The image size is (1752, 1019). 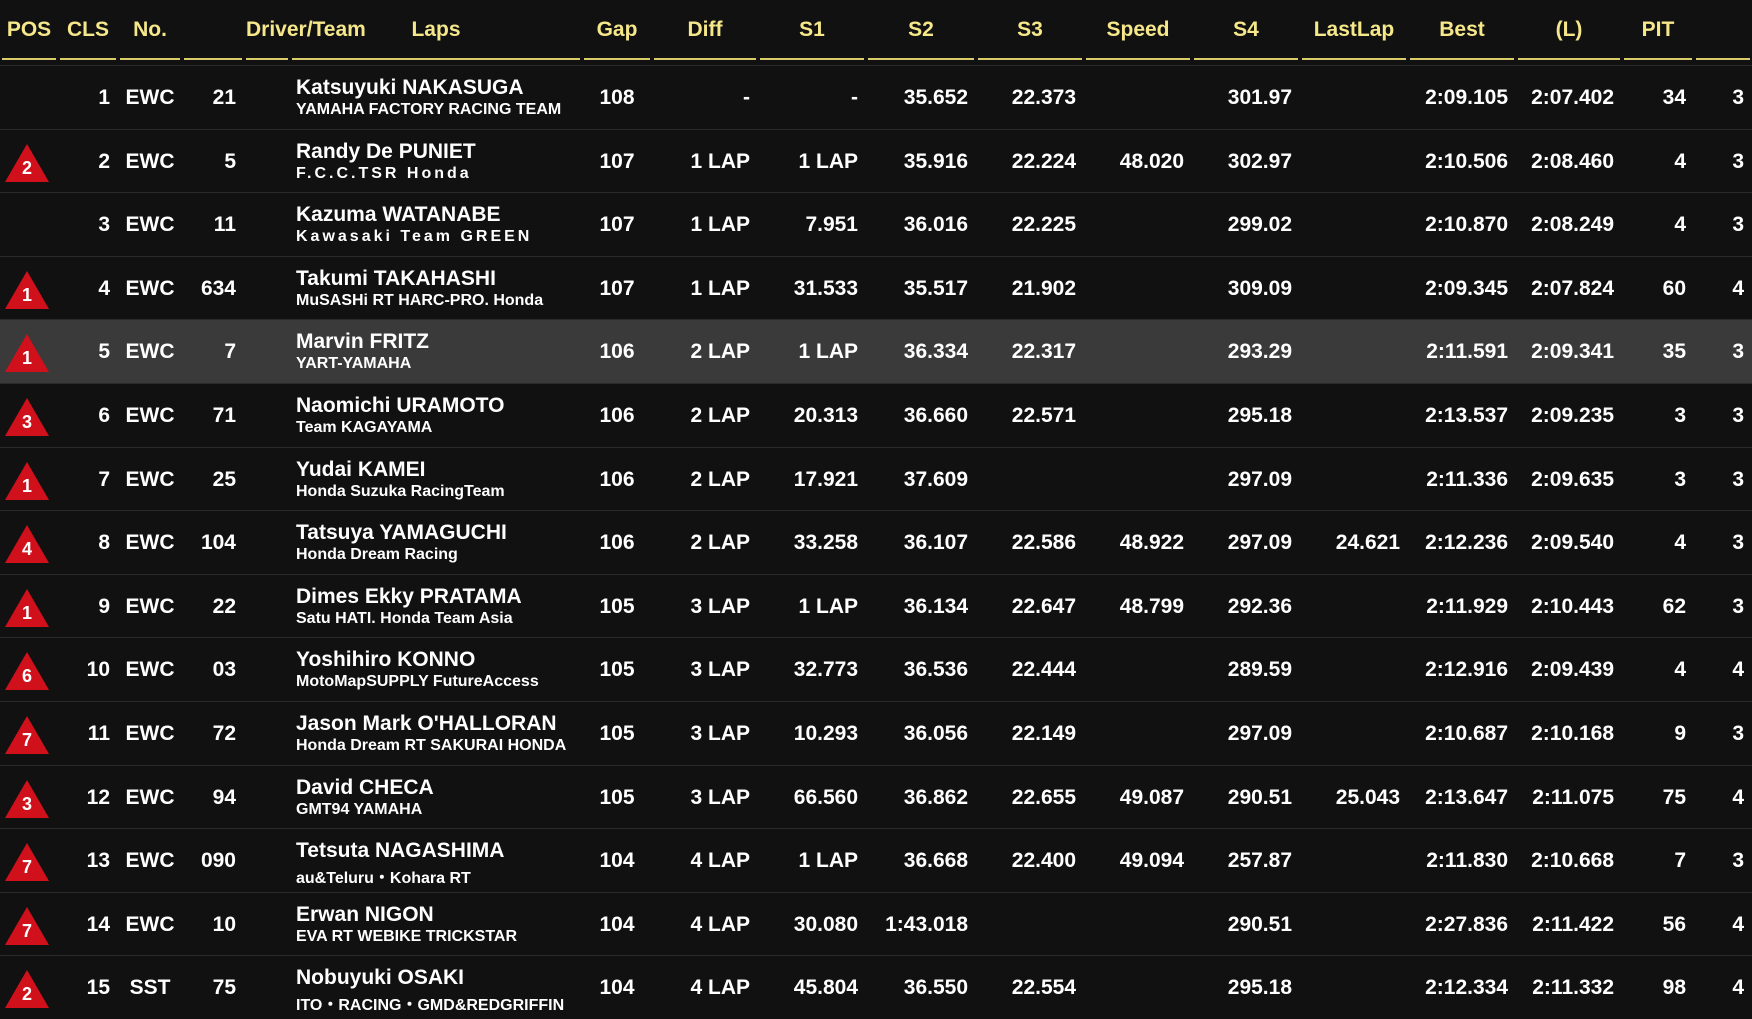 What do you see at coordinates (1680, 861) in the screenshot?
I see `l-cell: 7` at bounding box center [1680, 861].